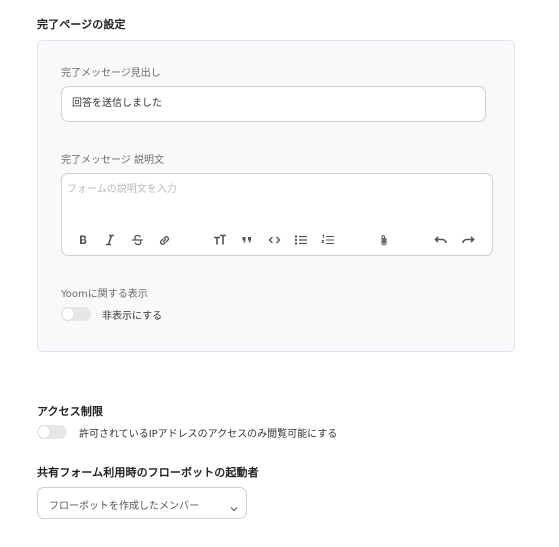  What do you see at coordinates (70, 411) in the screenshot?
I see `access-restriction-title: アクセス制限` at bounding box center [70, 411].